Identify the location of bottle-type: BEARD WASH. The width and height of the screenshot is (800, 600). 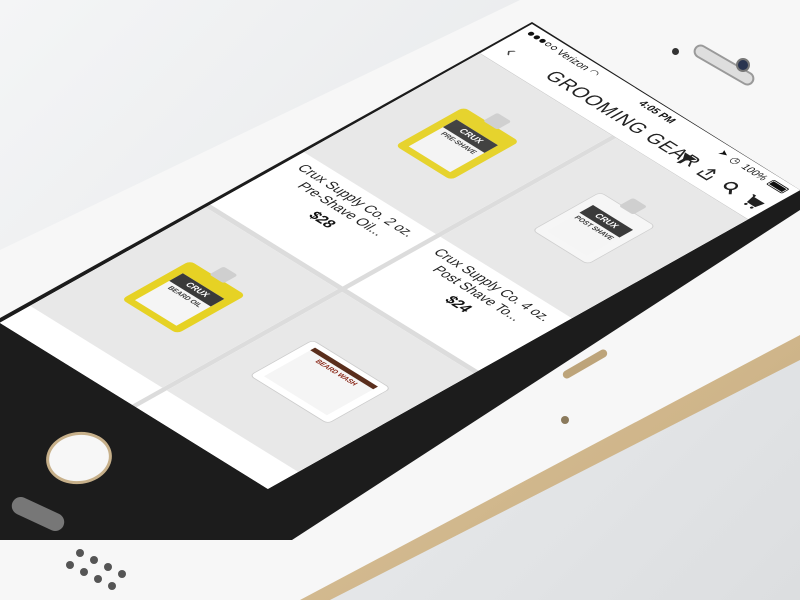
(336, 372).